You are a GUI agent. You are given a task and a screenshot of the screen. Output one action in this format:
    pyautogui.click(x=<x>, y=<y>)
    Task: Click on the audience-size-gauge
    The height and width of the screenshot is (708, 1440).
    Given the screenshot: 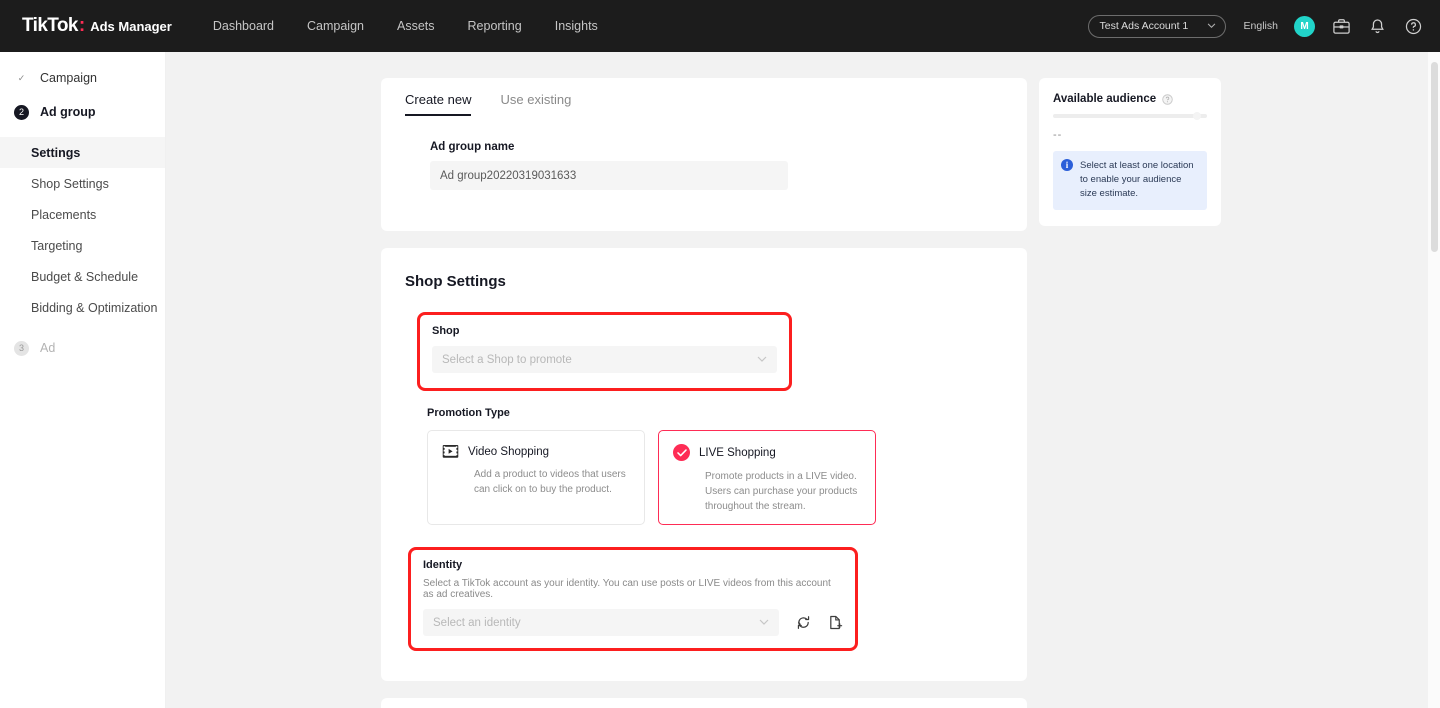 What is the action you would take?
    pyautogui.click(x=1130, y=116)
    